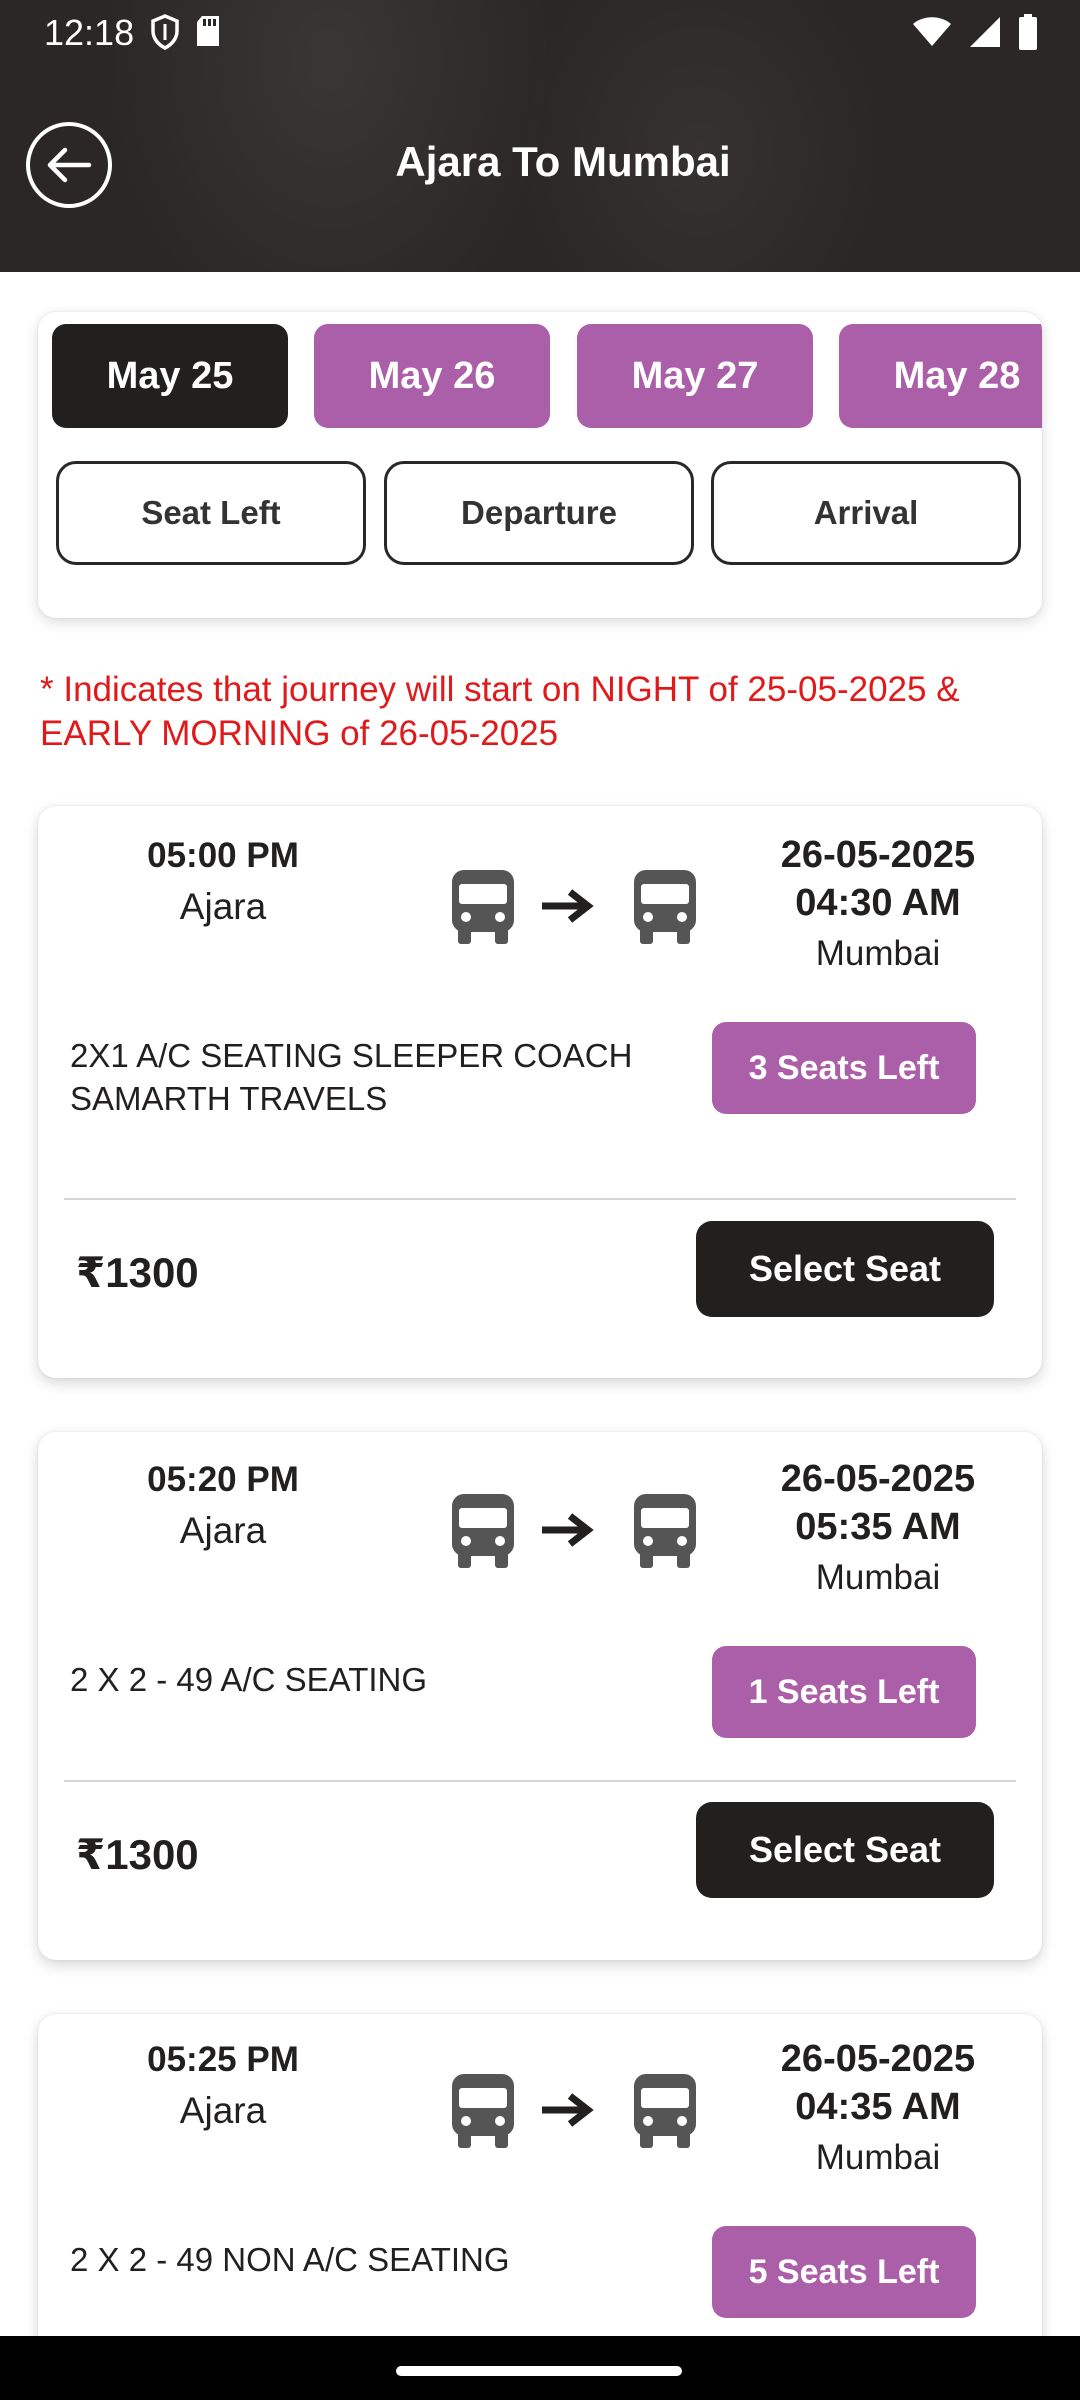  I want to click on date-tabs: May 25 May 26 May 27 May 28, so click(547, 377).